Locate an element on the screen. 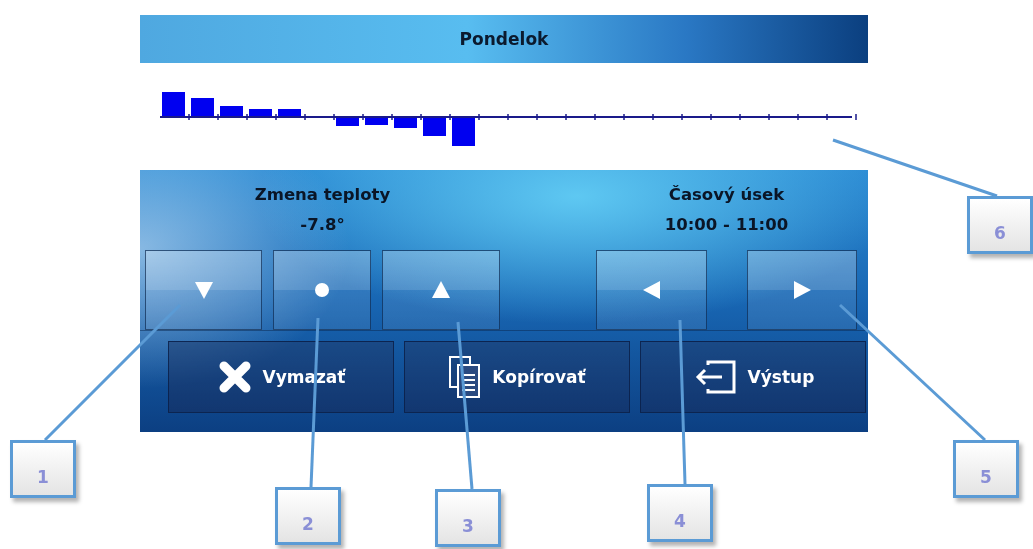  callout-number: 5 is located at coordinates (986, 469).